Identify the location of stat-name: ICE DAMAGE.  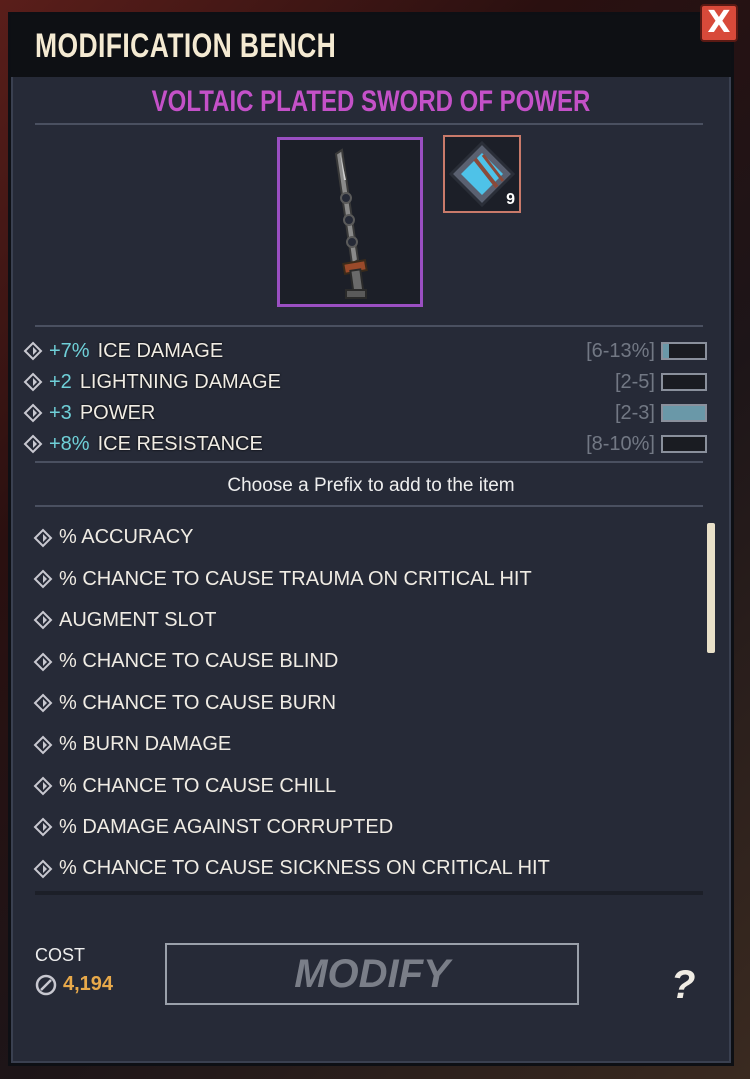
(160, 350).